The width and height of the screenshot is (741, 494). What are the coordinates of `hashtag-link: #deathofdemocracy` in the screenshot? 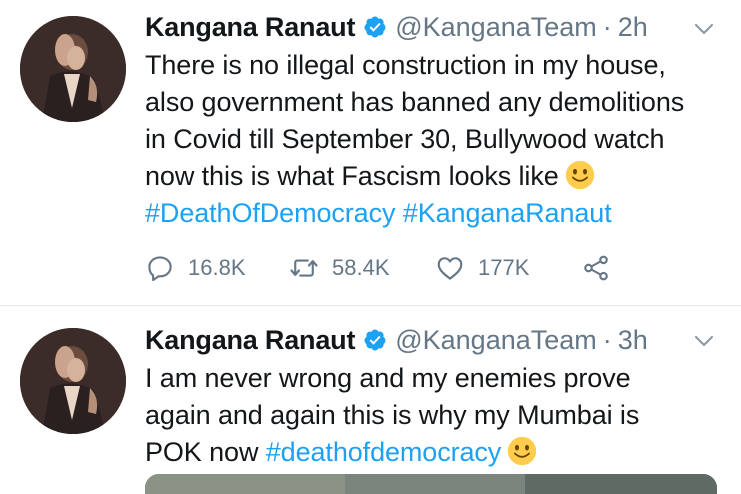 It's located at (384, 452).